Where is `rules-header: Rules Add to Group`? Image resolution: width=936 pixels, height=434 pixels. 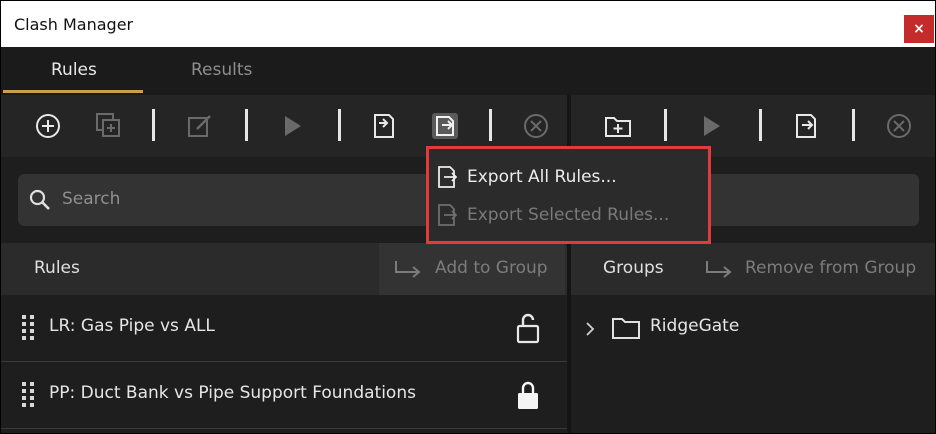 rules-header: Rules Add to Group is located at coordinates (284, 269).